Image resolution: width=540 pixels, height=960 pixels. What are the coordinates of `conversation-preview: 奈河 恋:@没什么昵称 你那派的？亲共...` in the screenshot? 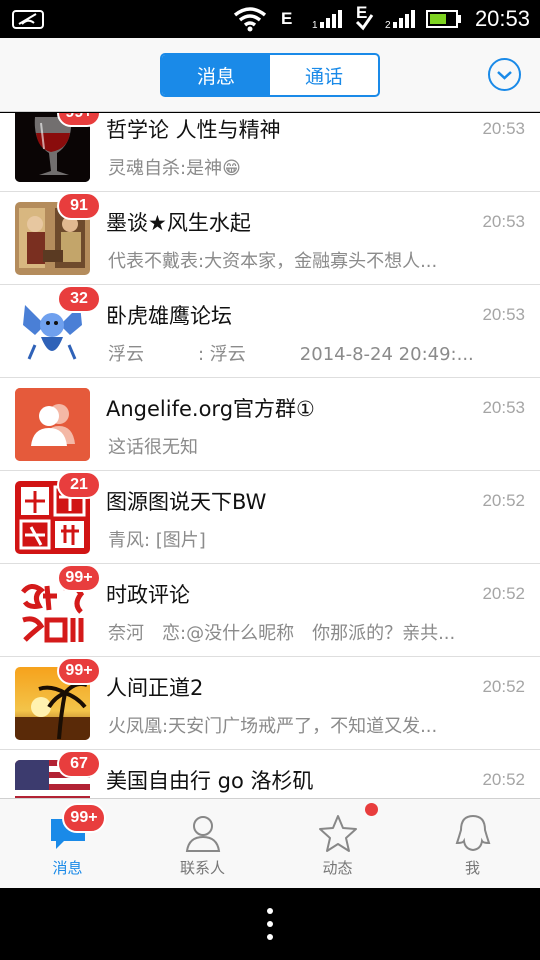 It's located at (282, 633).